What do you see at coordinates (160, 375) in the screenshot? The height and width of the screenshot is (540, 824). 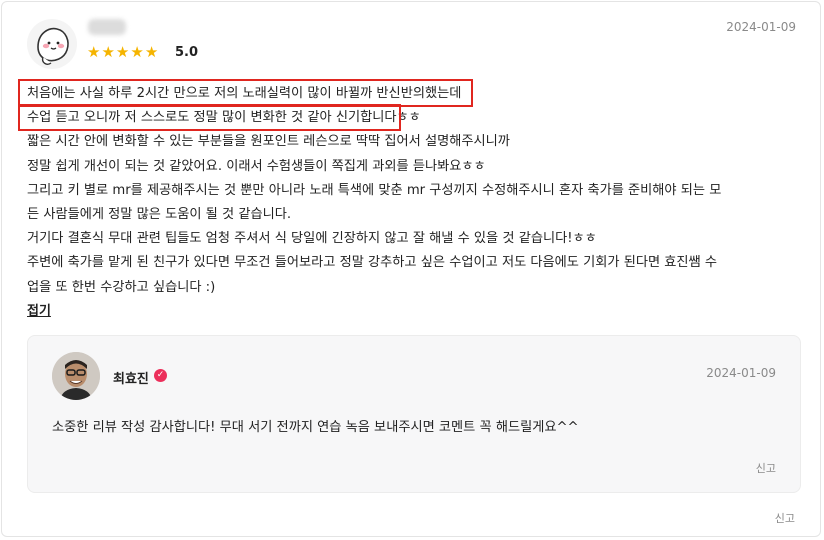 I see `verified-badge-icon: ✓` at bounding box center [160, 375].